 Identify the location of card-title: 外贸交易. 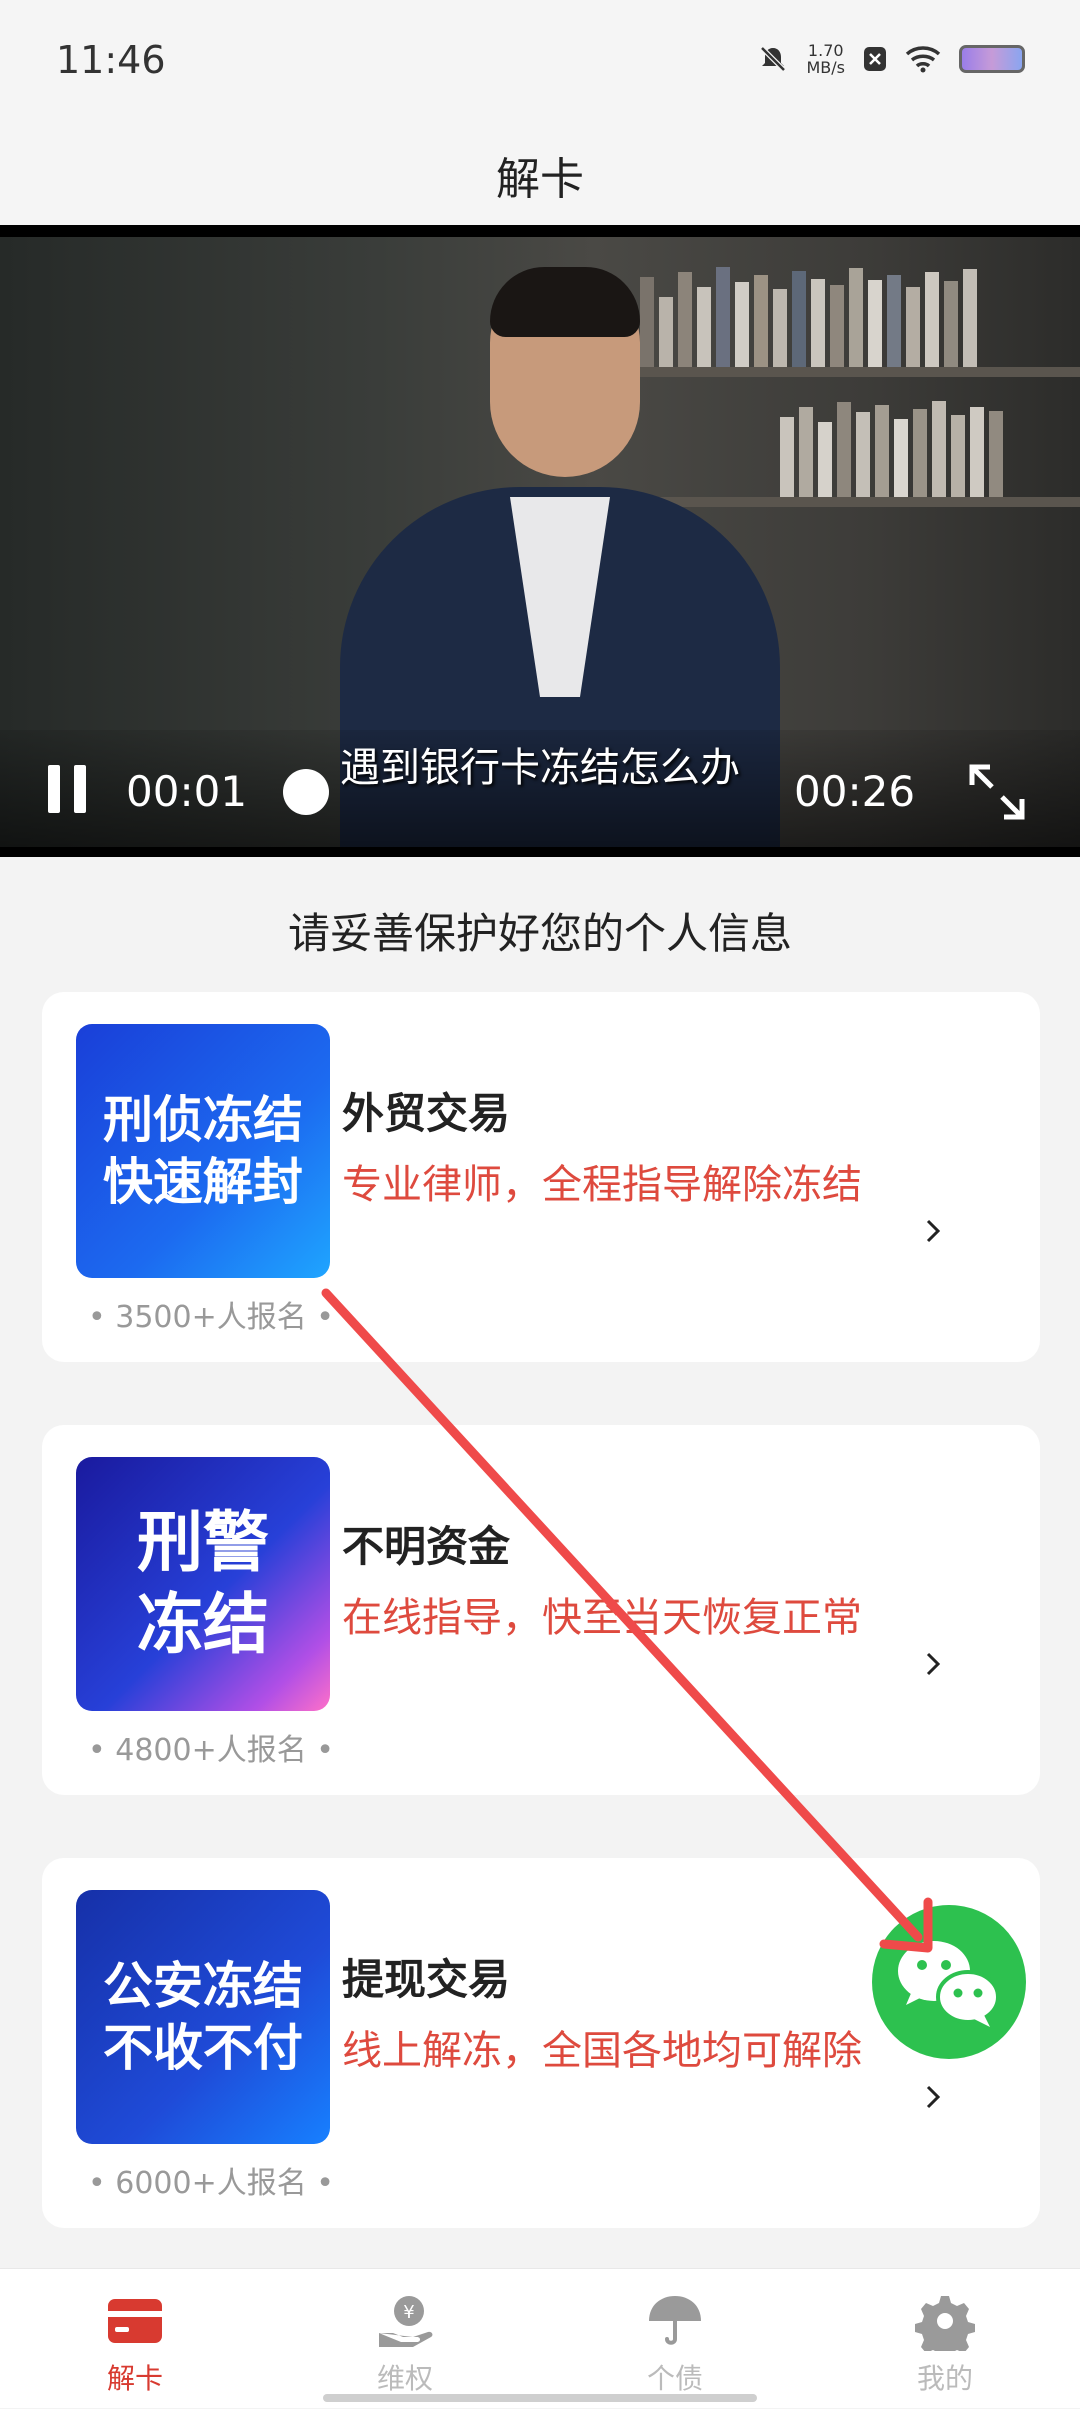
(426, 1113).